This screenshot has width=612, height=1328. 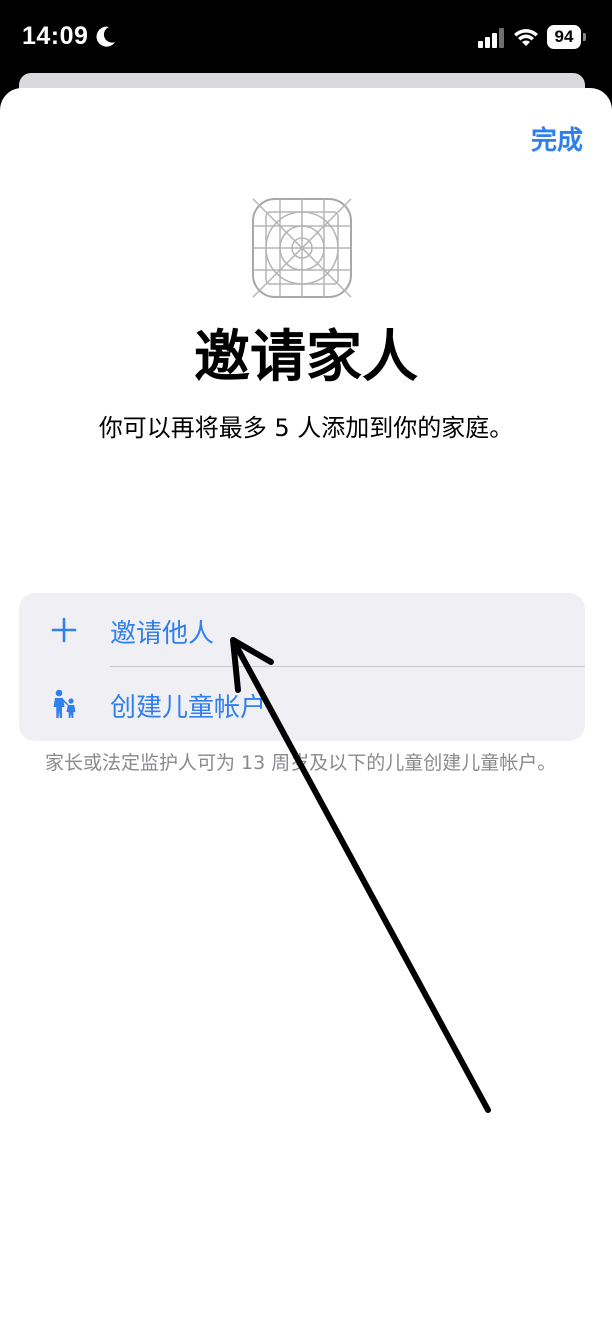 I want to click on status-time: 14:09, so click(x=55, y=36).